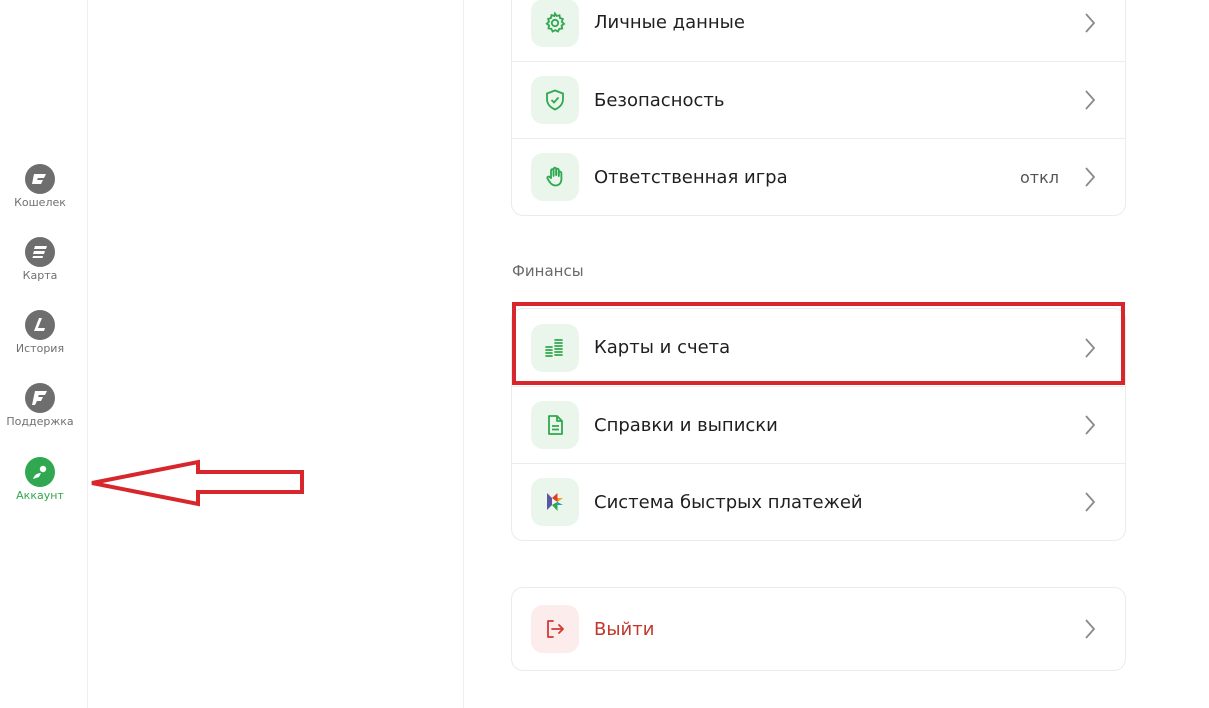 This screenshot has height=708, width=1209. Describe the element at coordinates (555, 23) in the screenshot. I see `gear-icon` at that location.